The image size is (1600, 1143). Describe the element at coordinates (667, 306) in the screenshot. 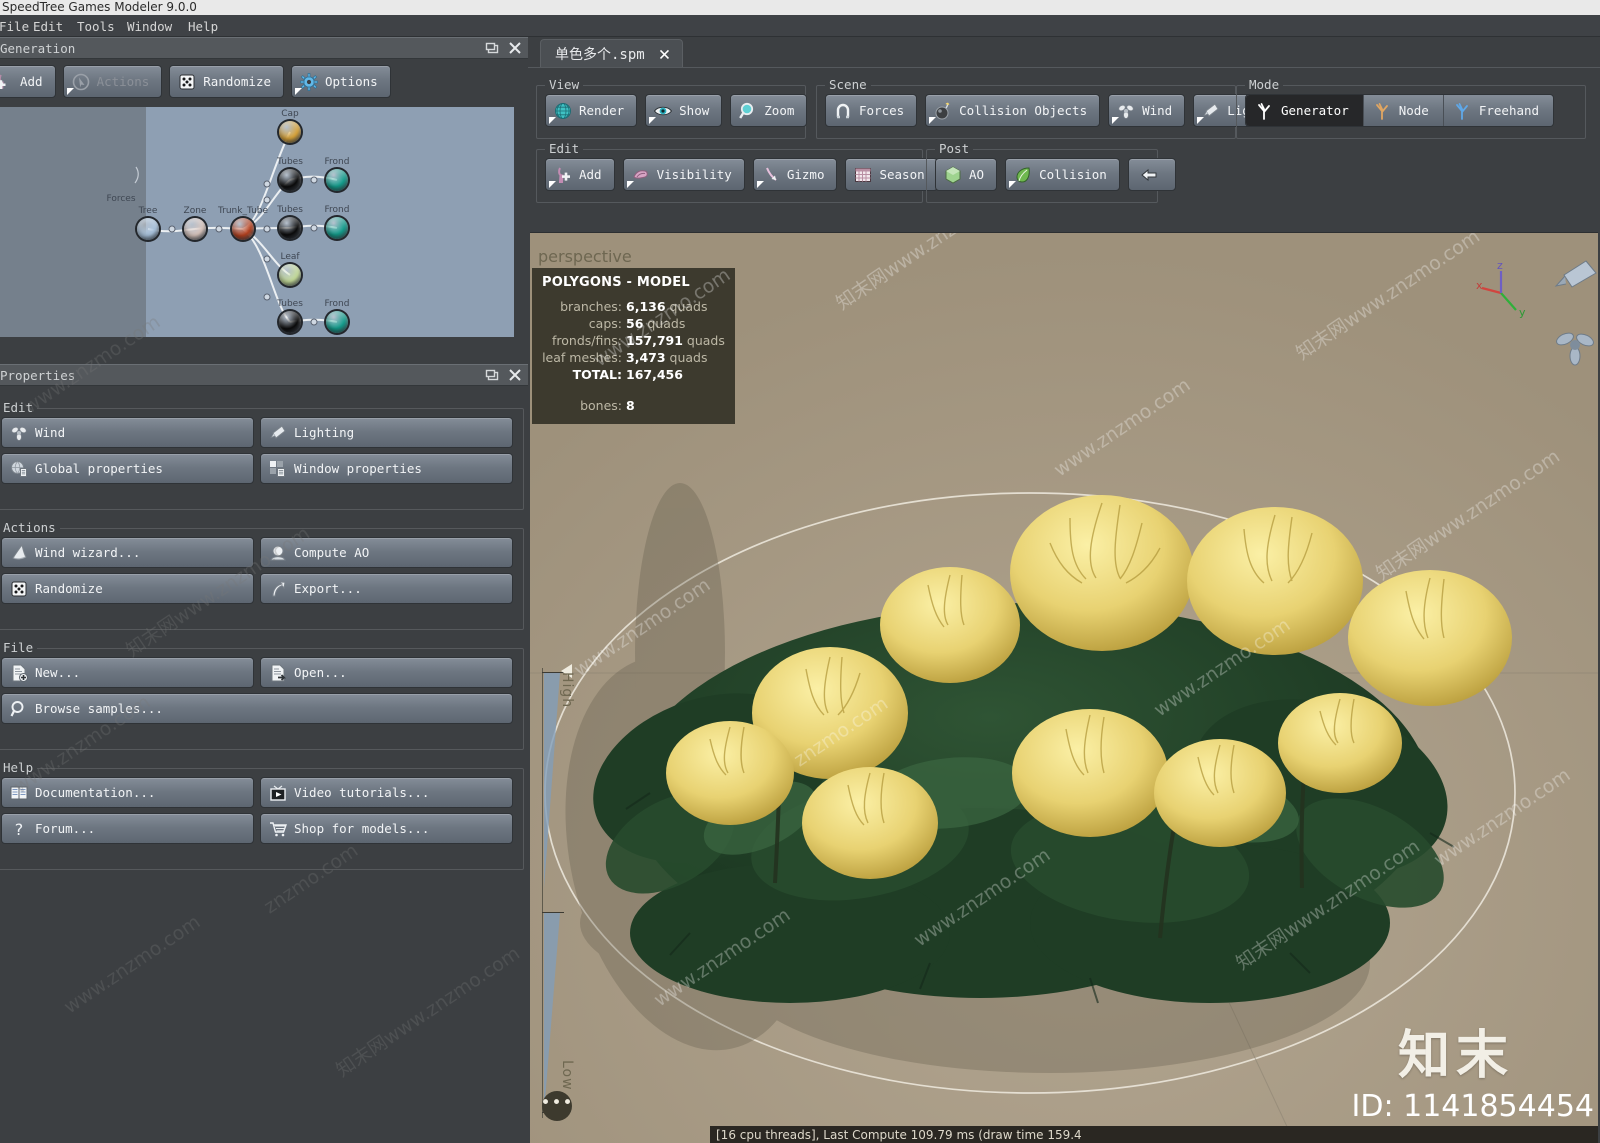

I see `stats-row-value: 6,136 quads` at that location.